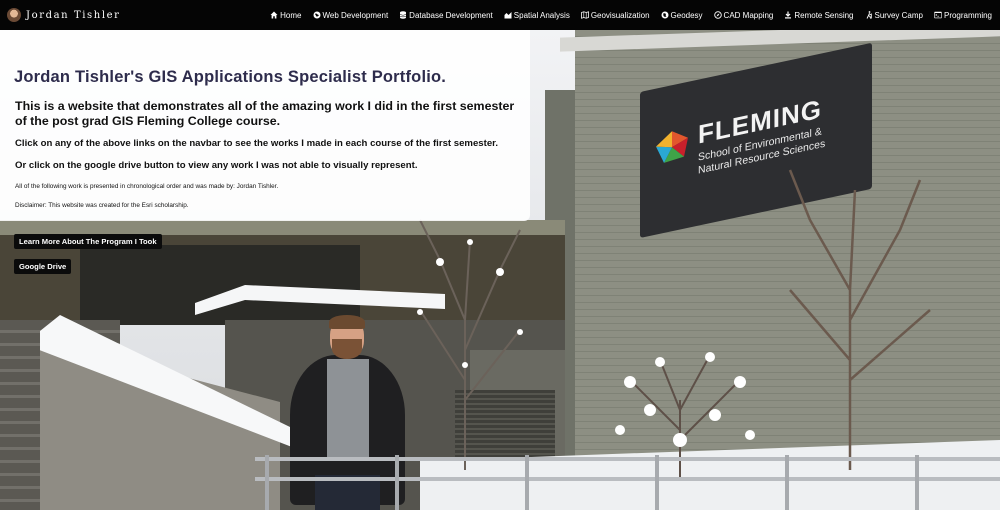 This screenshot has width=1000, height=510. I want to click on nav-item-programming: Programming, so click(963, 15).